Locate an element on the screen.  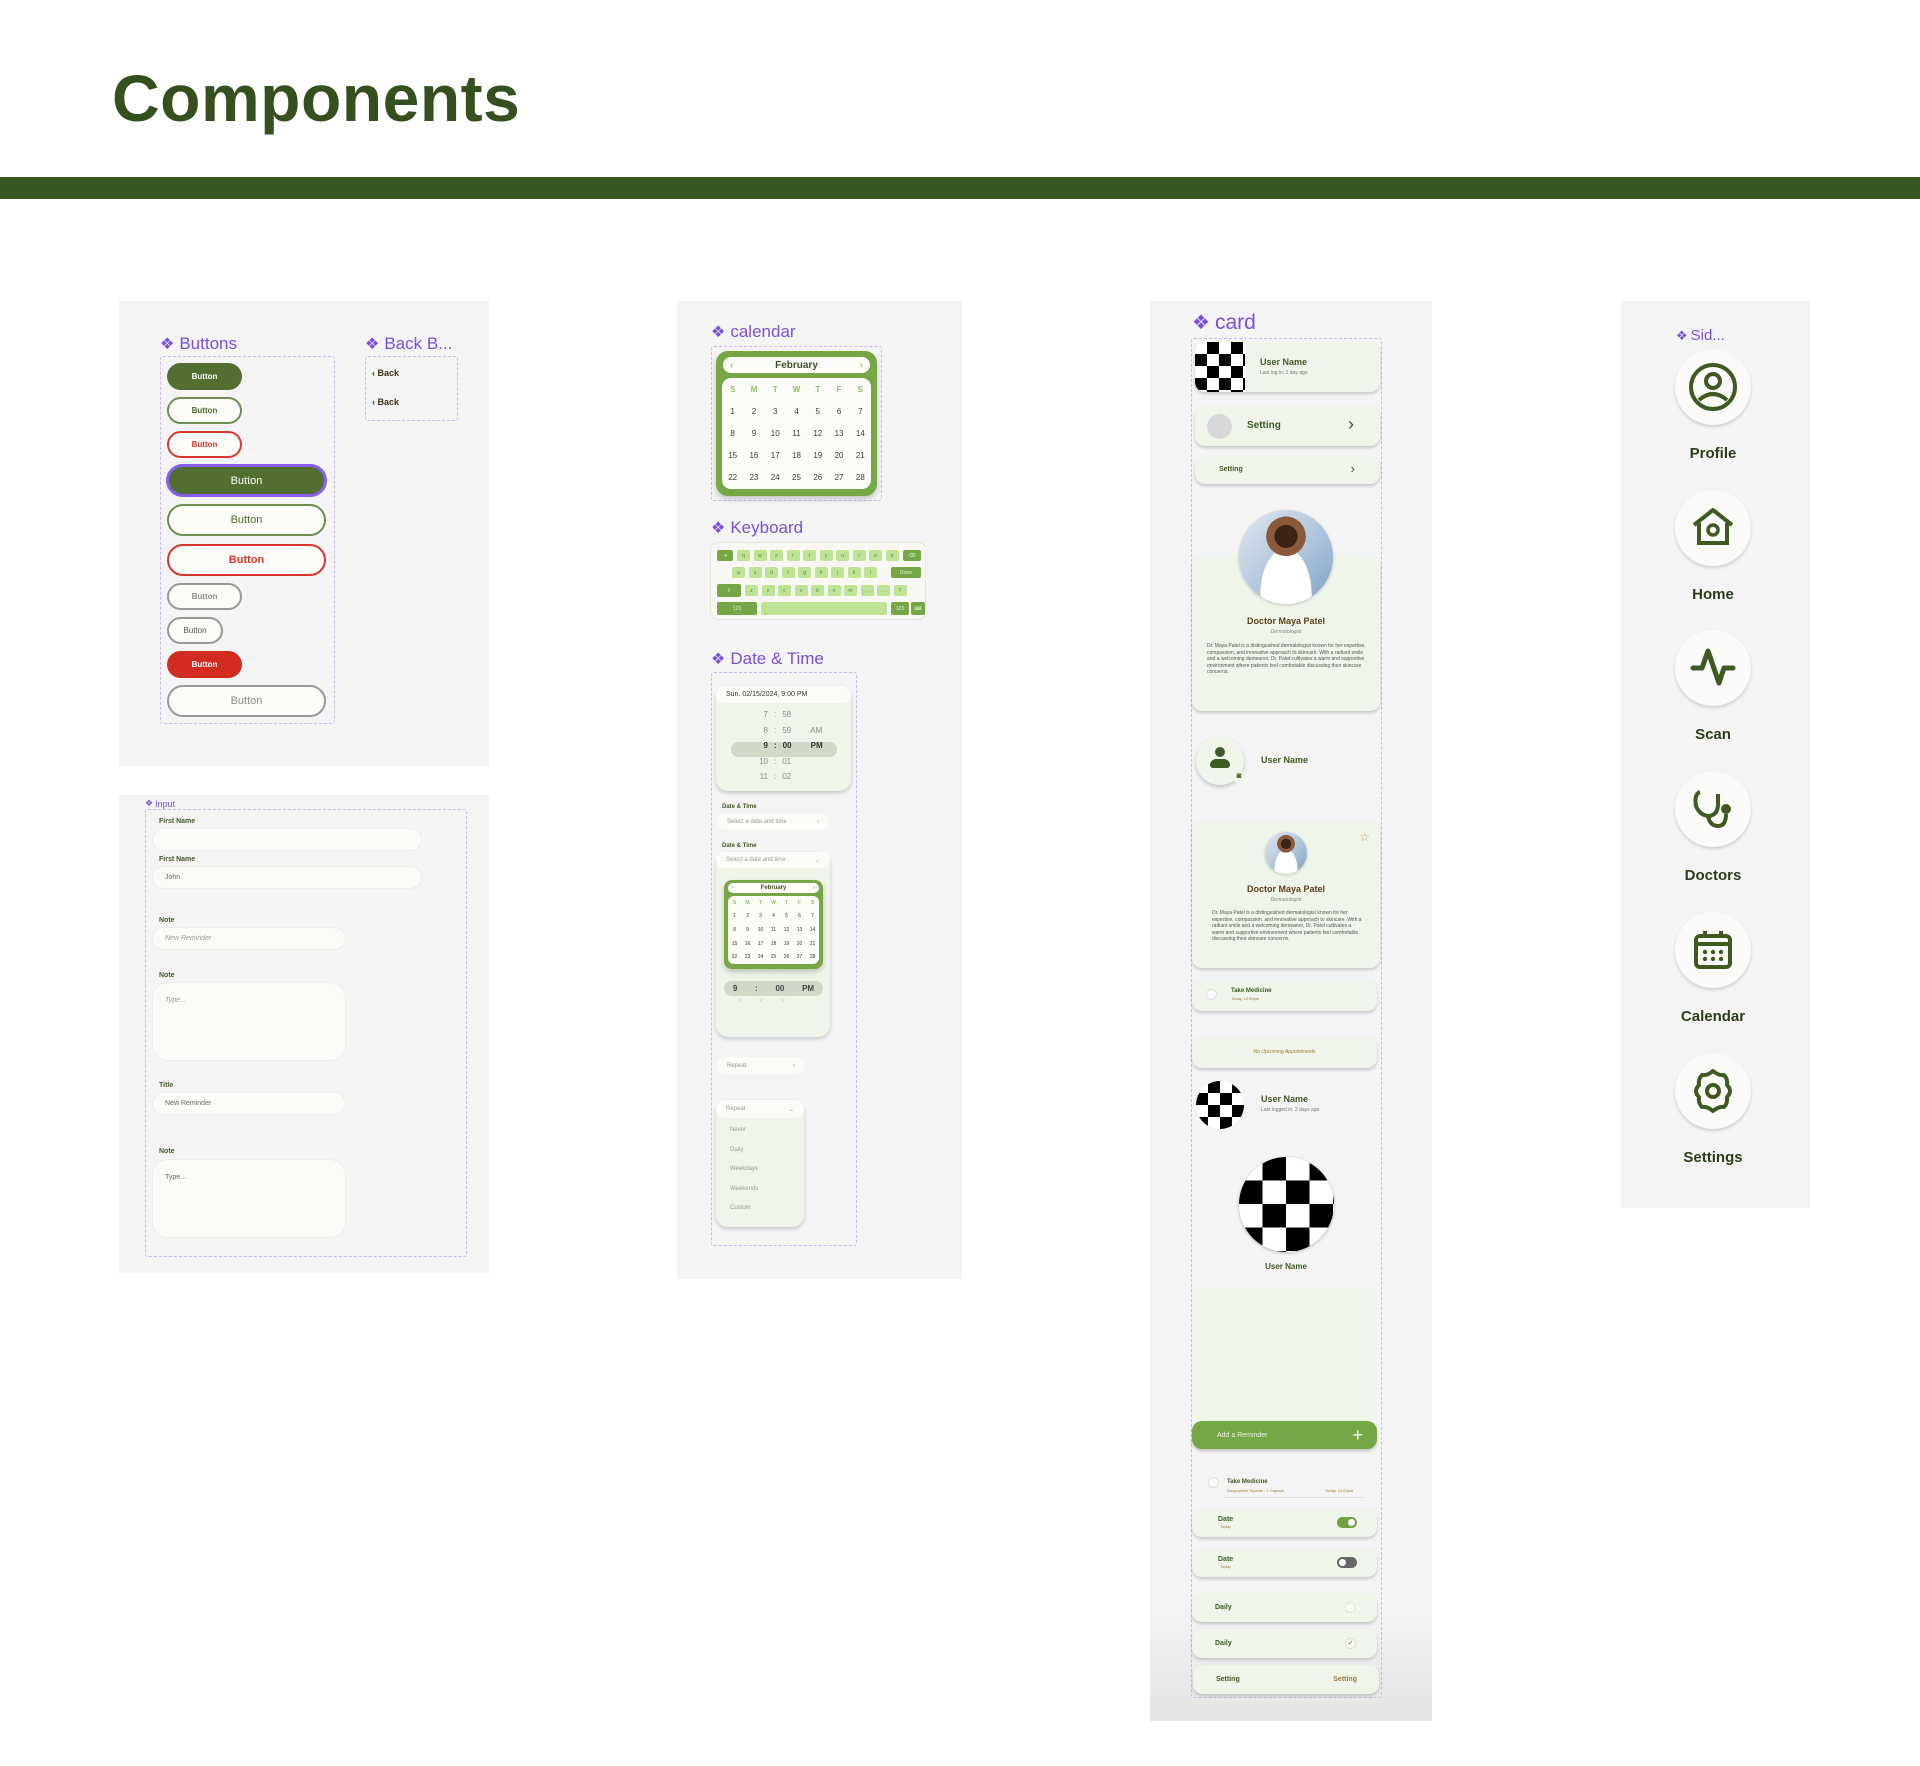
keyboard-key: c is located at coordinates (784, 590).